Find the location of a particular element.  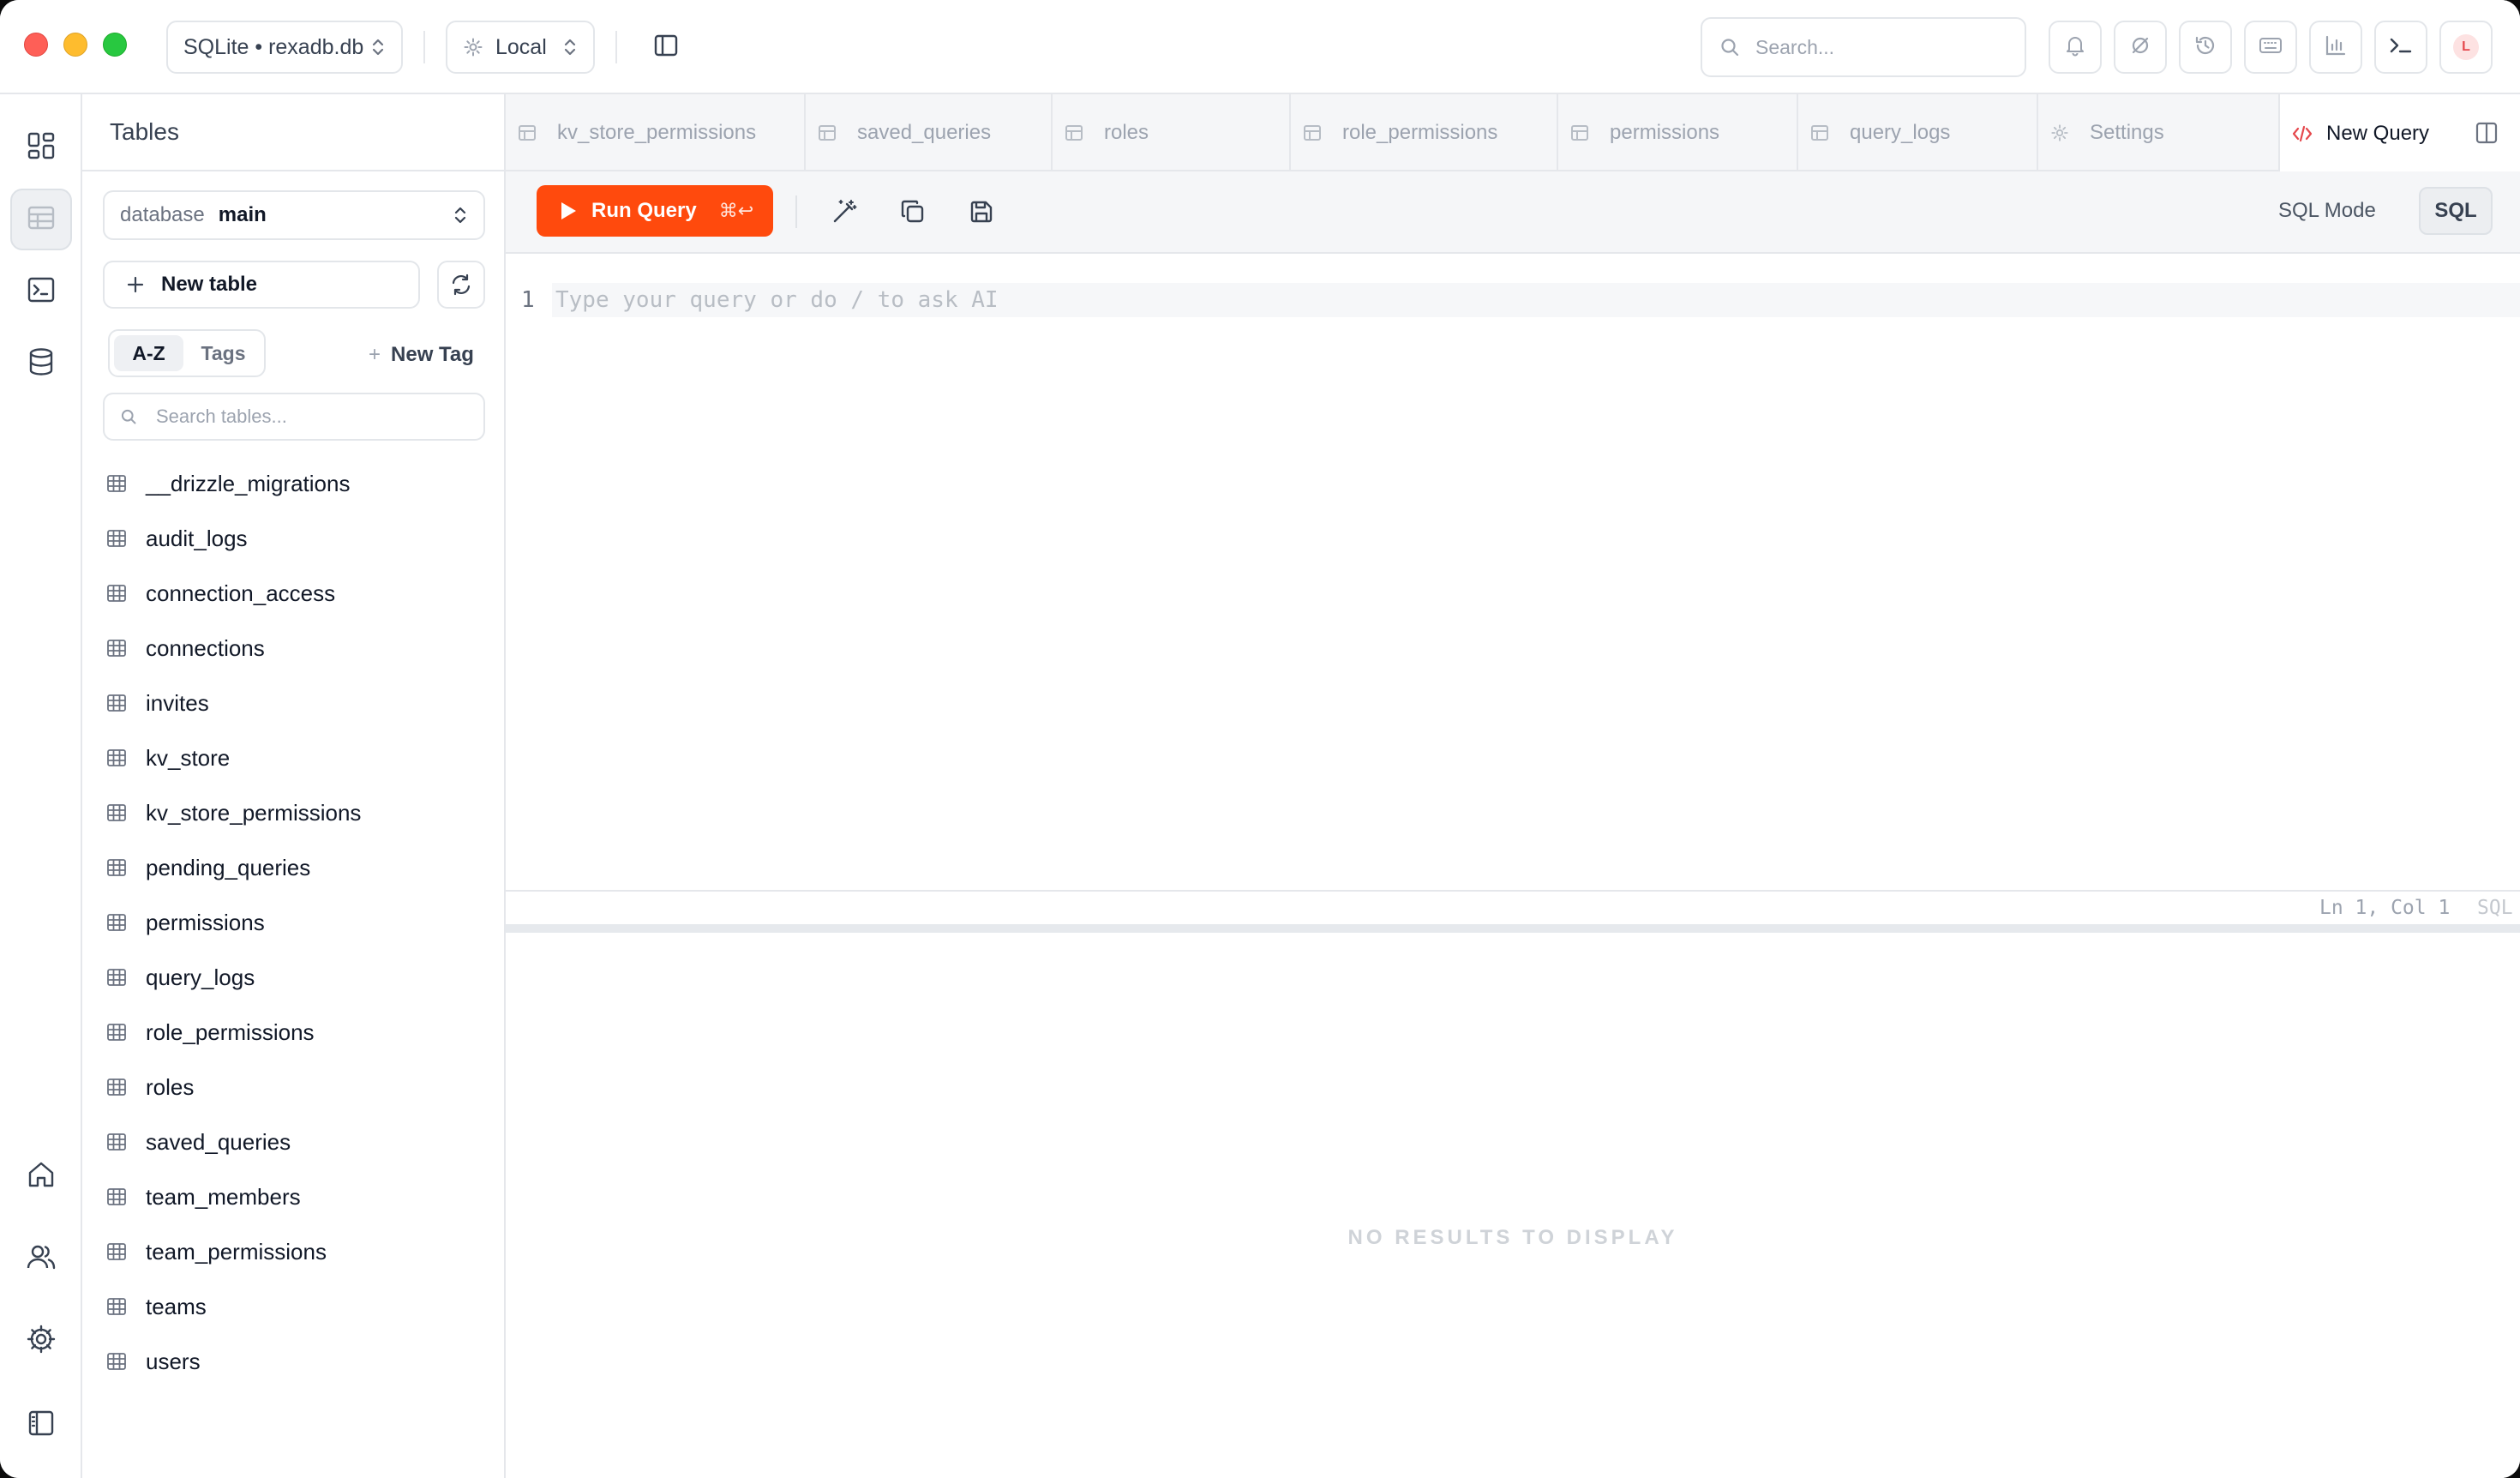

table-list-item: audit_logs is located at coordinates (294, 538).